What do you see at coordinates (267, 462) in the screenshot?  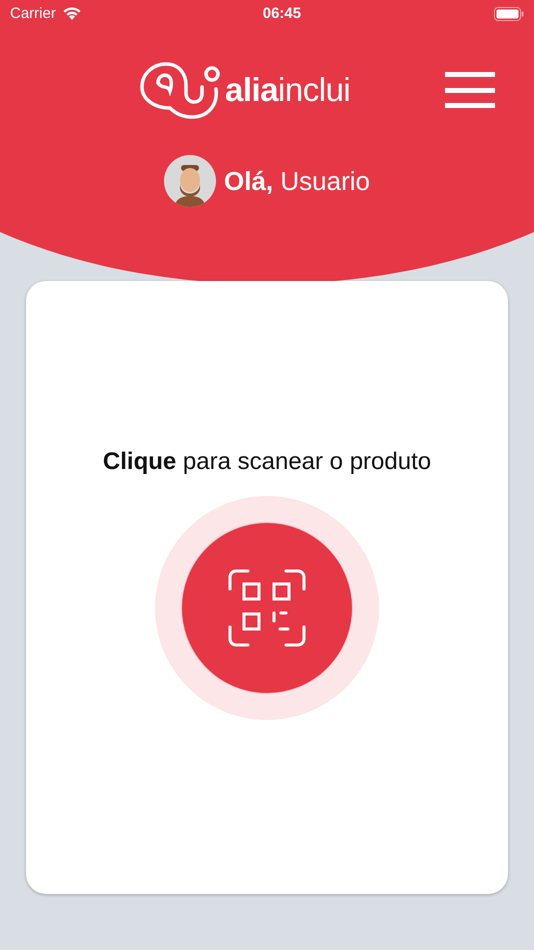 I see `scan-prompt: Clique para scanear o produto` at bounding box center [267, 462].